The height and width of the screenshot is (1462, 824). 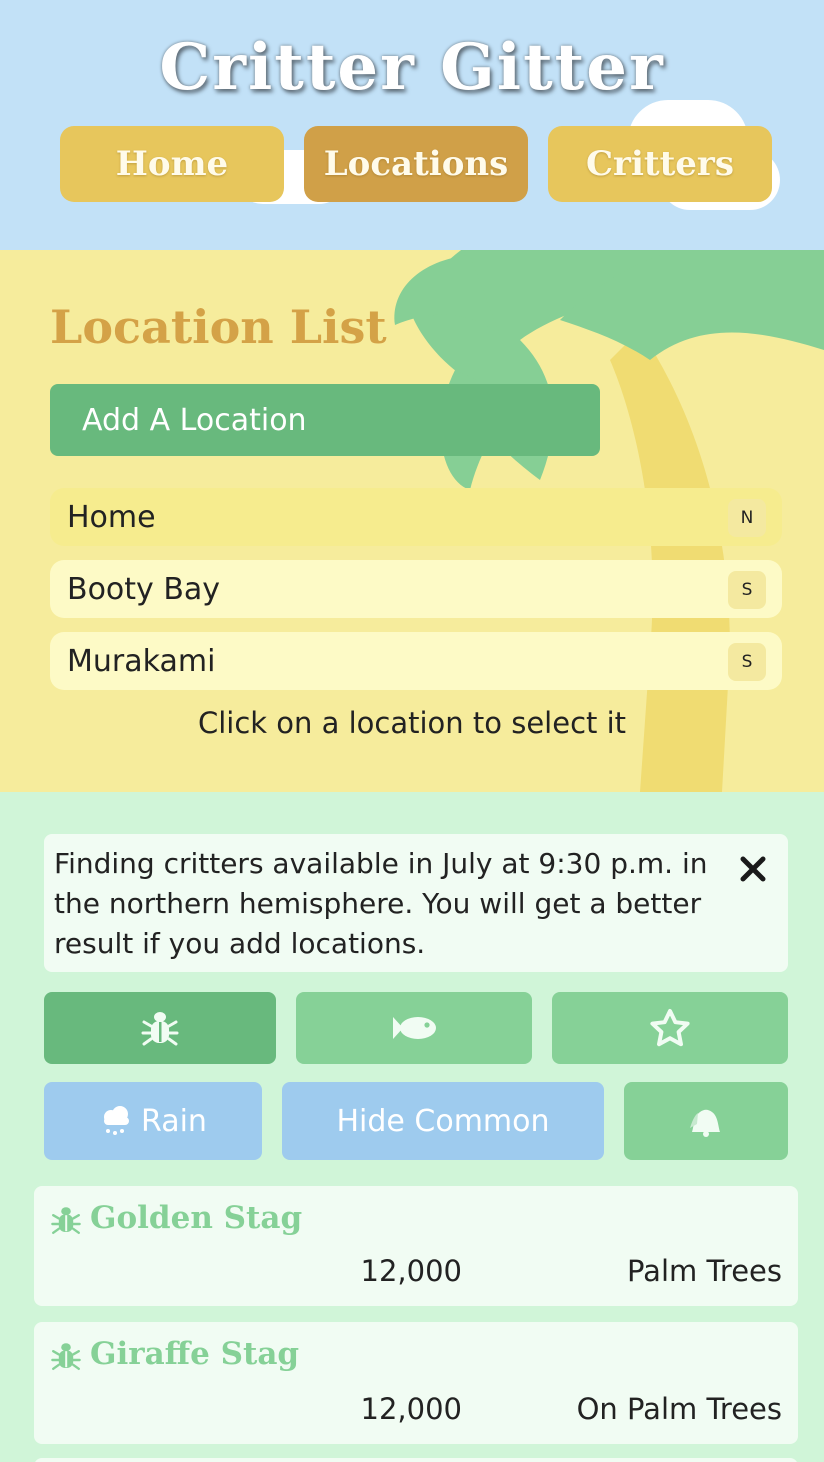 I want to click on nav-locations-button: Locations, so click(x=416, y=164).